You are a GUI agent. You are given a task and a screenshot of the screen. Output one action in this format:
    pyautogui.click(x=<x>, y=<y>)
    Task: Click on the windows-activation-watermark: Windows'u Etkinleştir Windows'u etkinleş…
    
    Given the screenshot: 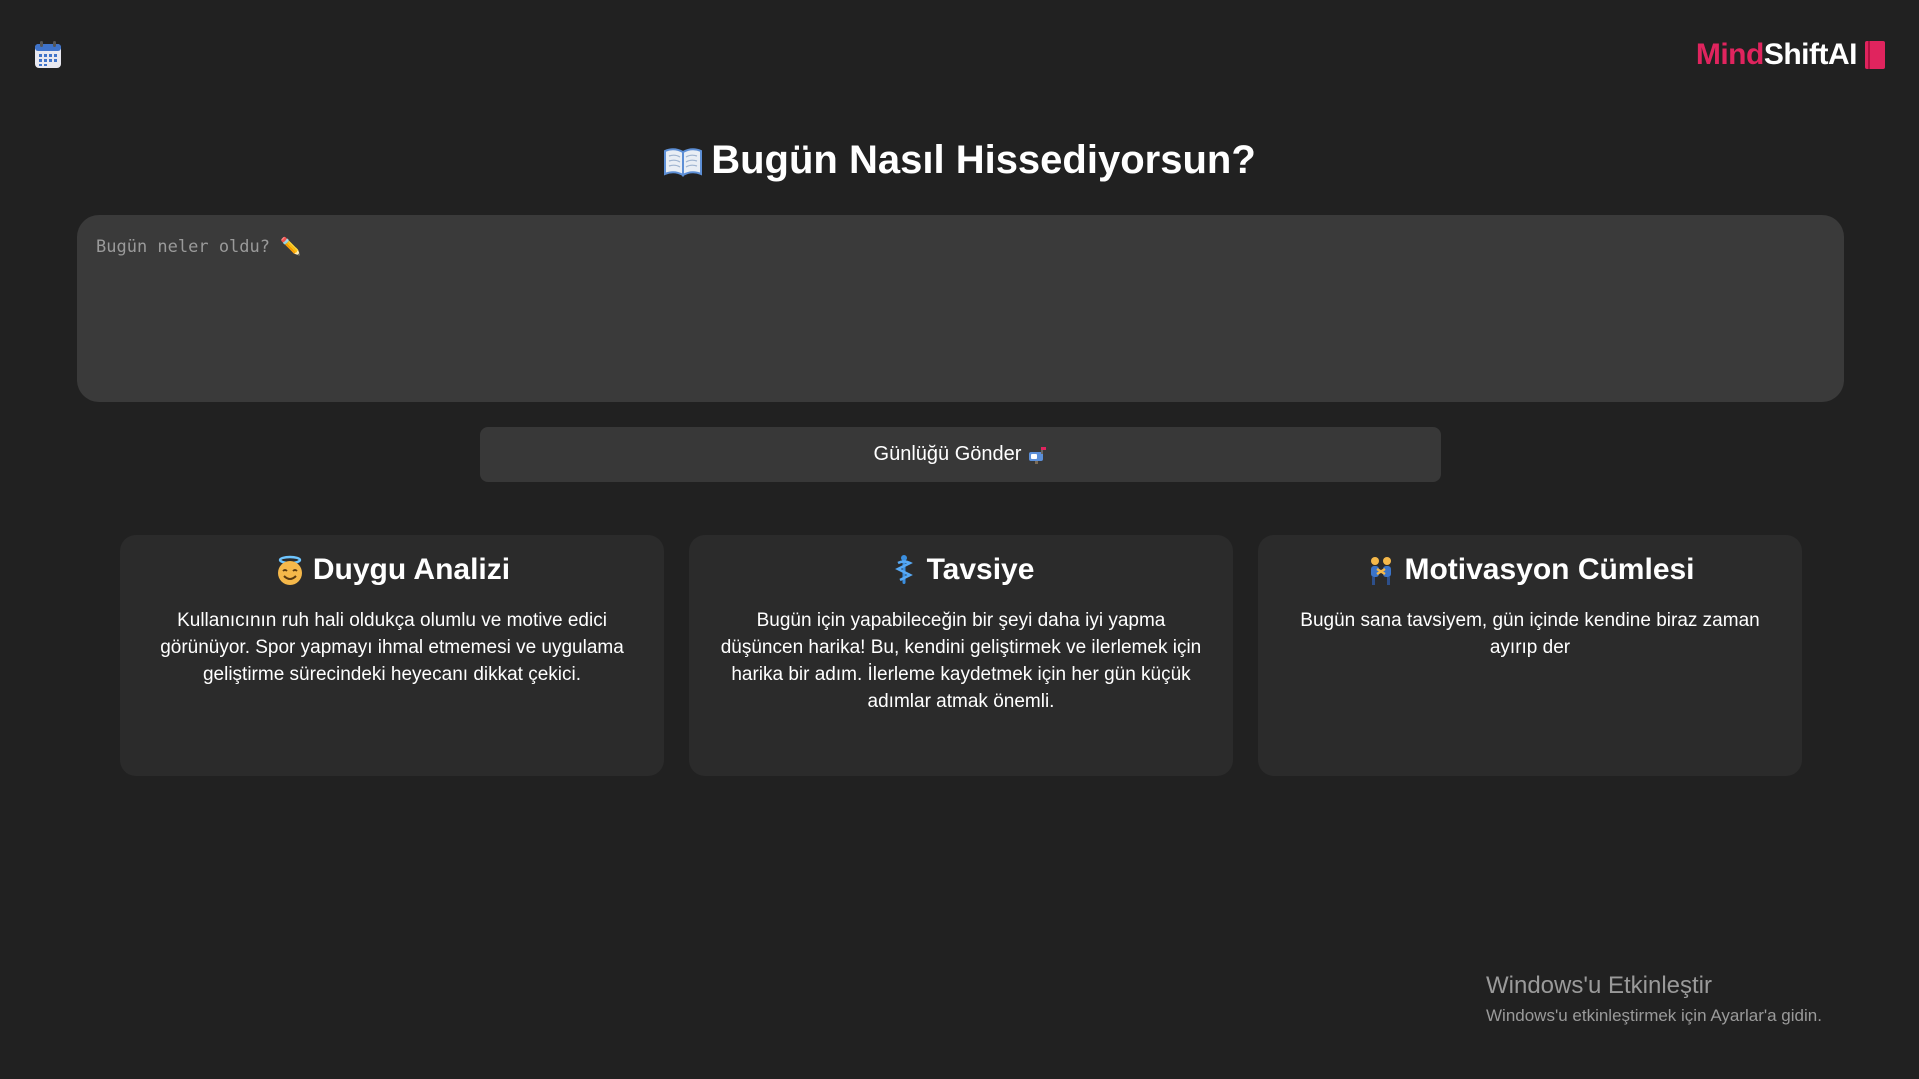 What is the action you would take?
    pyautogui.click(x=1654, y=999)
    